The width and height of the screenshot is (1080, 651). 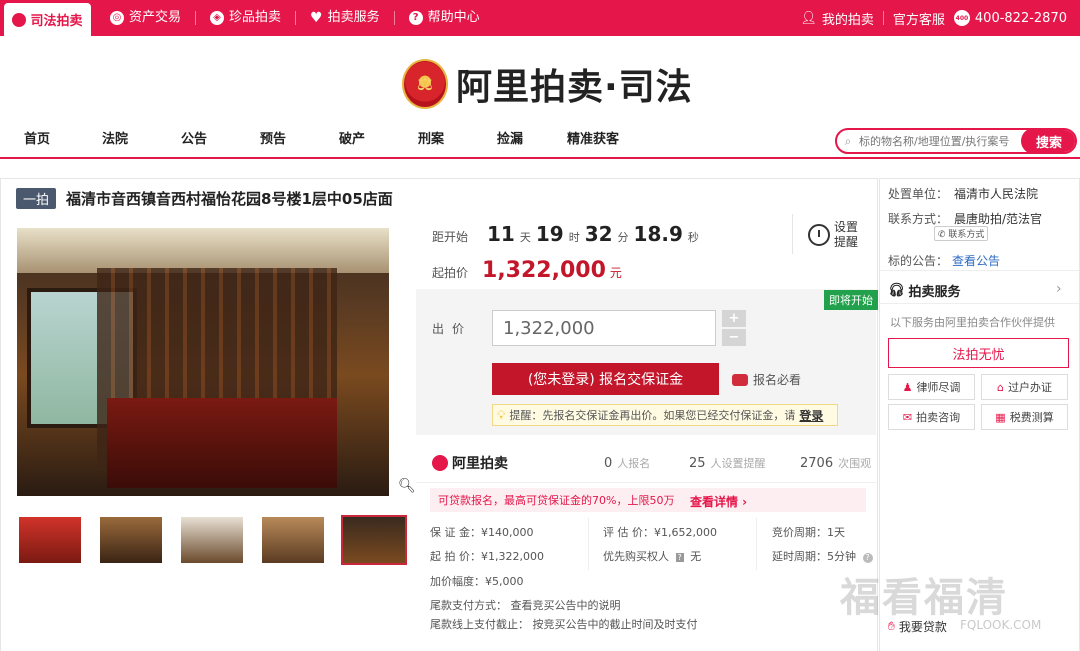 I want to click on service-note: 以下服务由阿里拍卖合作伙伴提供, so click(x=972, y=322).